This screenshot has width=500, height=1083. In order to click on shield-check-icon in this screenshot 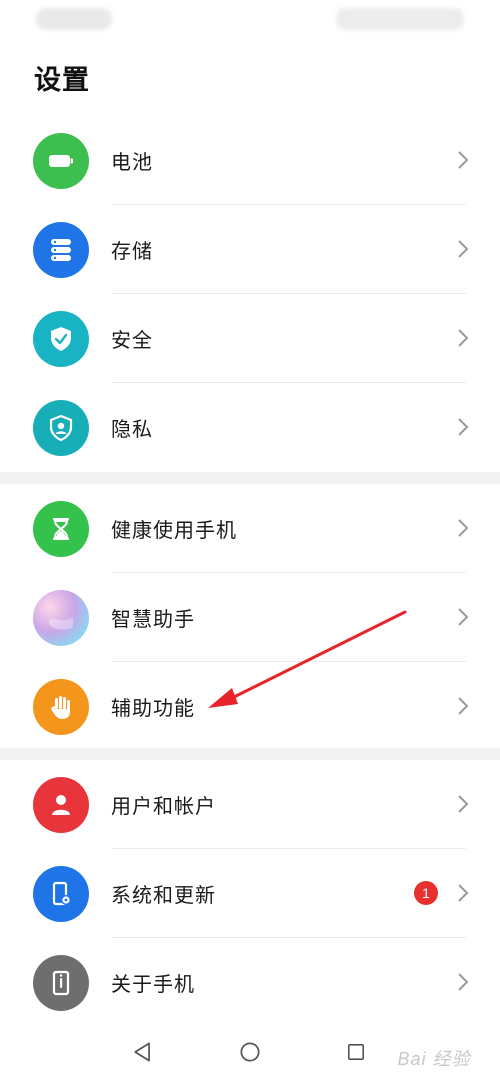, I will do `click(61, 339)`.